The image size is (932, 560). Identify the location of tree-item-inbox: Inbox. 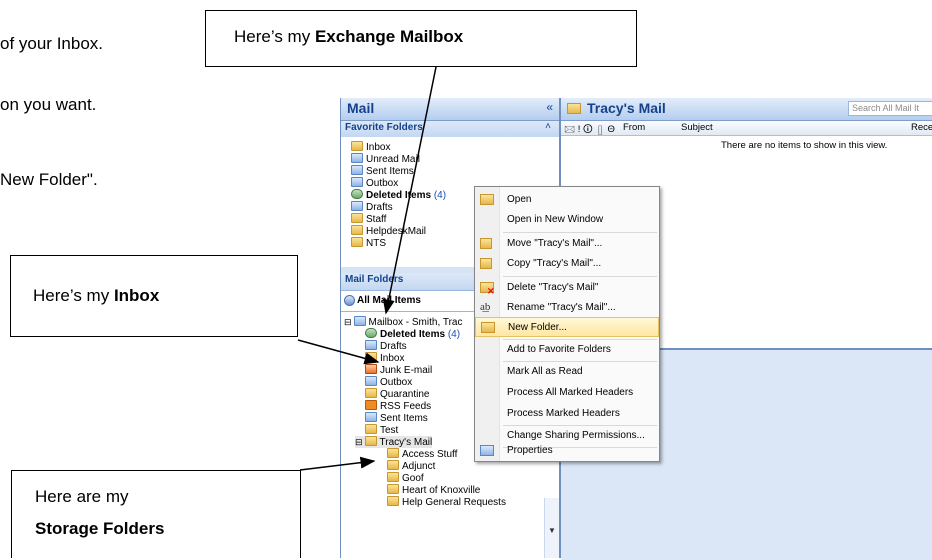
(384, 358).